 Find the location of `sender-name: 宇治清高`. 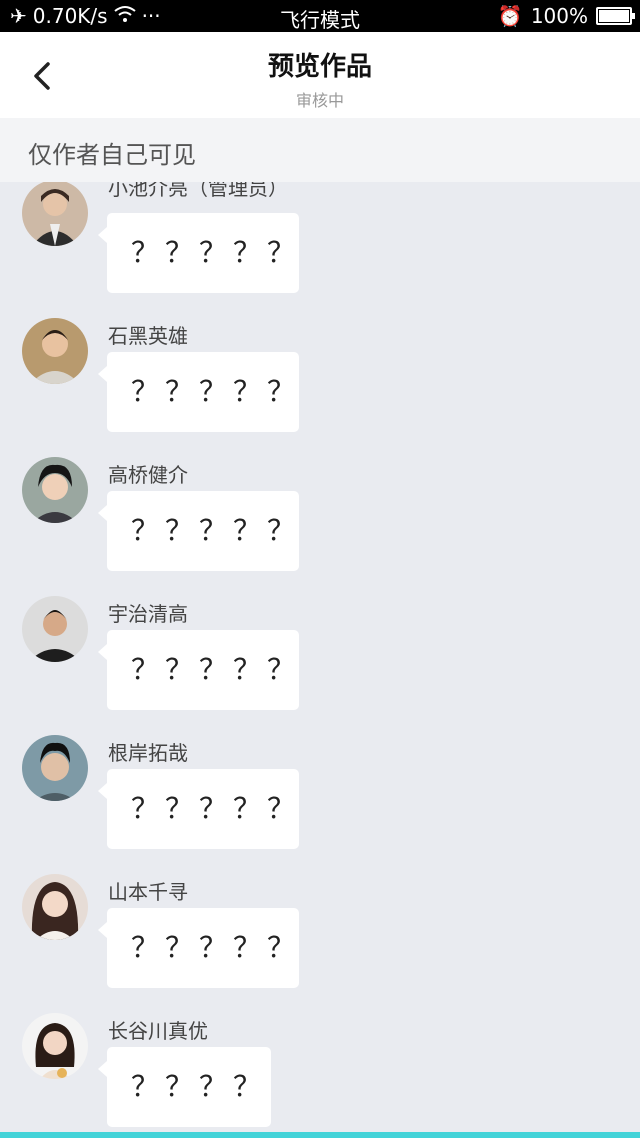

sender-name: 宇治清高 is located at coordinates (148, 614).